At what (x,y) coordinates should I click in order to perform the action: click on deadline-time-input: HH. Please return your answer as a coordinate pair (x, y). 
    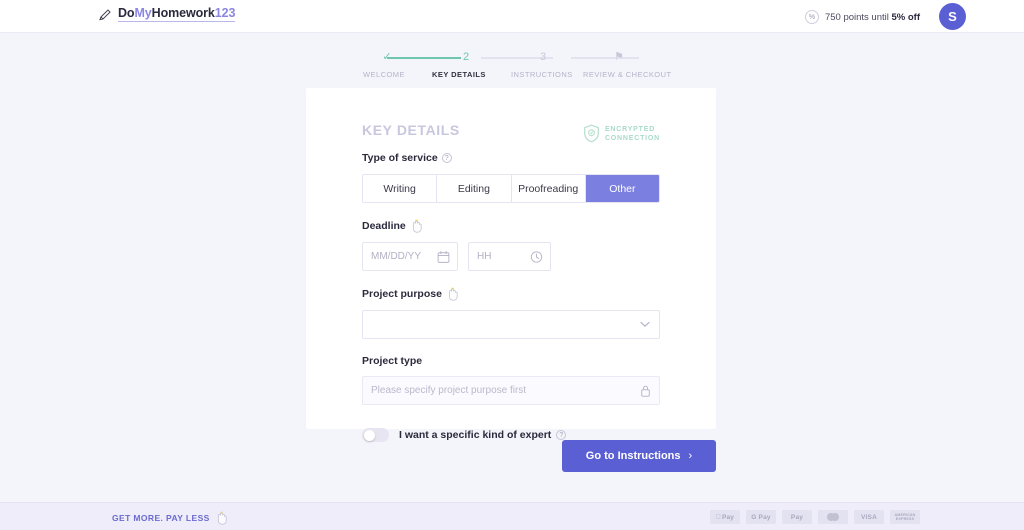
    Looking at the image, I should click on (509, 256).